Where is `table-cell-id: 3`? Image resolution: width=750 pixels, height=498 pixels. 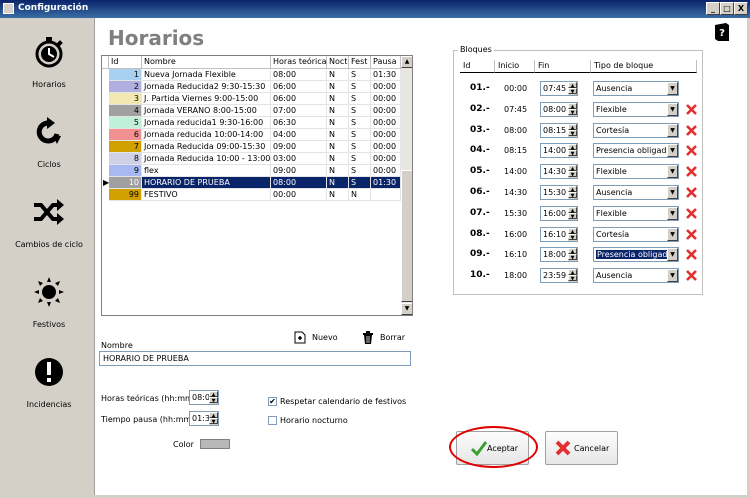
table-cell-id: 3 is located at coordinates (125, 99).